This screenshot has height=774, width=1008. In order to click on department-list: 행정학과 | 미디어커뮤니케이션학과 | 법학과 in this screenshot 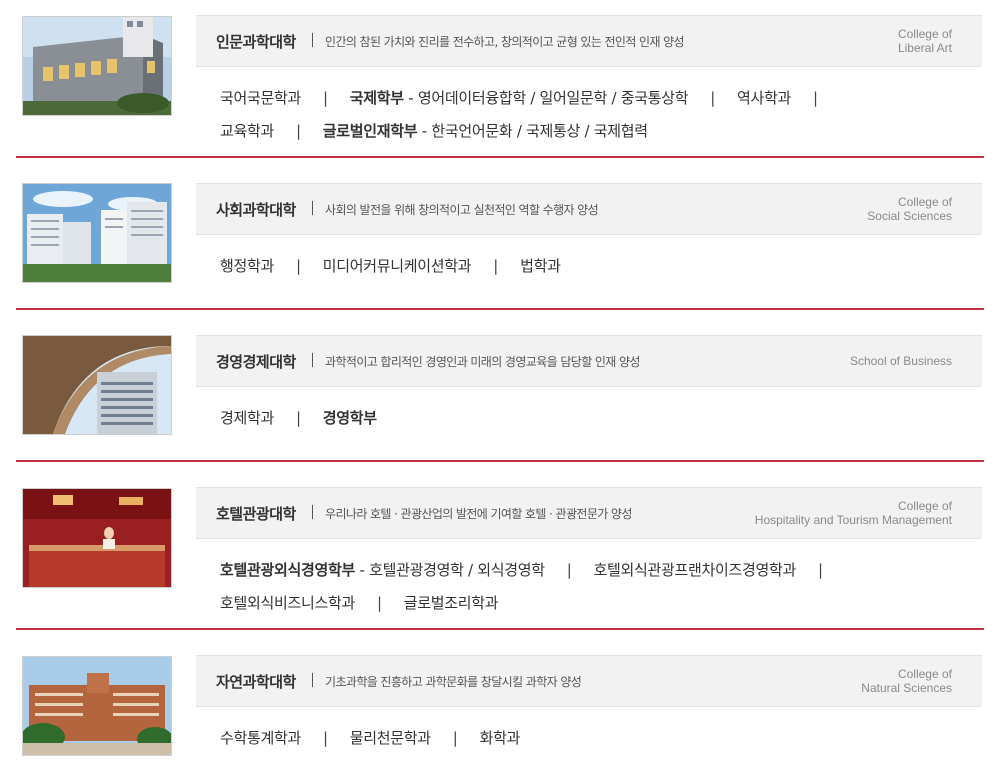, I will do `click(590, 266)`.